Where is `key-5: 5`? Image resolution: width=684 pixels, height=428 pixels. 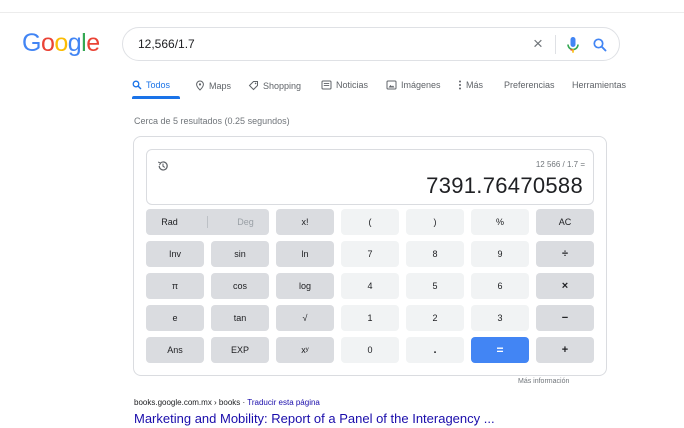 key-5: 5 is located at coordinates (435, 286).